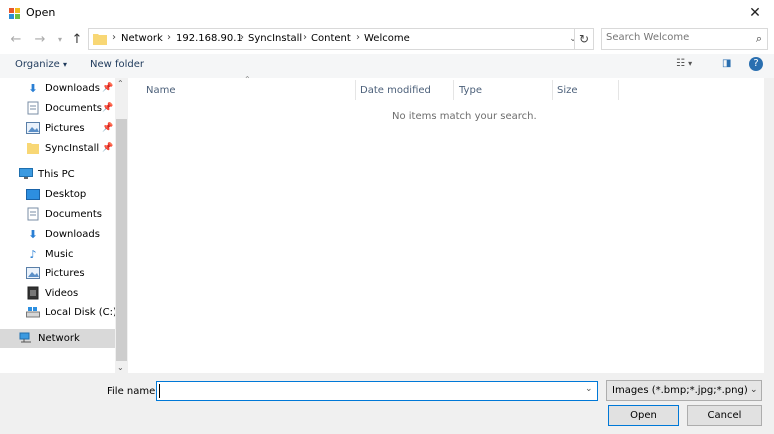 The width and height of the screenshot is (774, 434). I want to click on desktop-icon, so click(33, 194).